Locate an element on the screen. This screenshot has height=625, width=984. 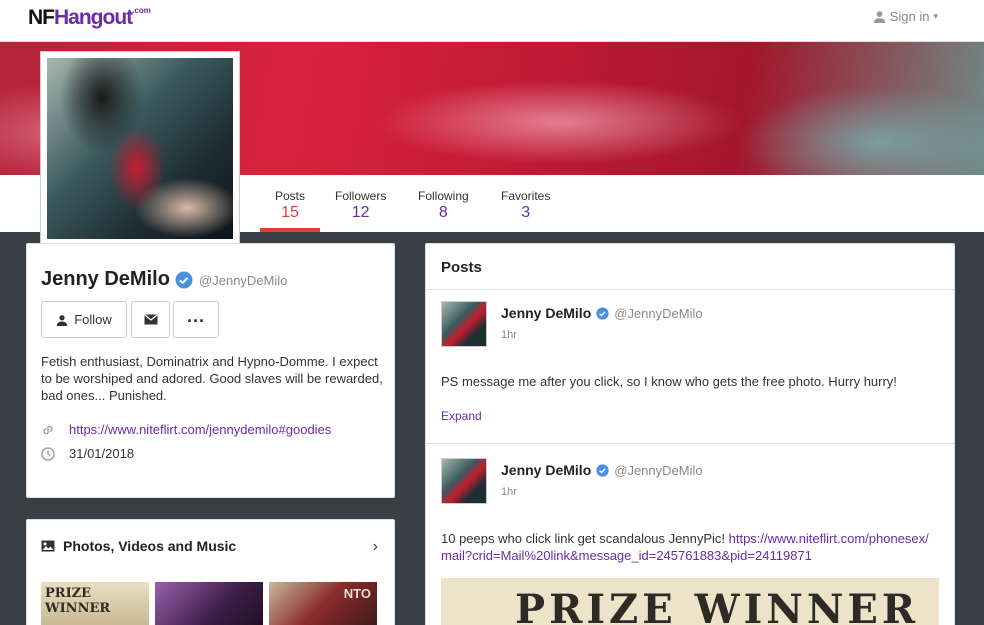
stat-value: 12 is located at coordinates (360, 212).